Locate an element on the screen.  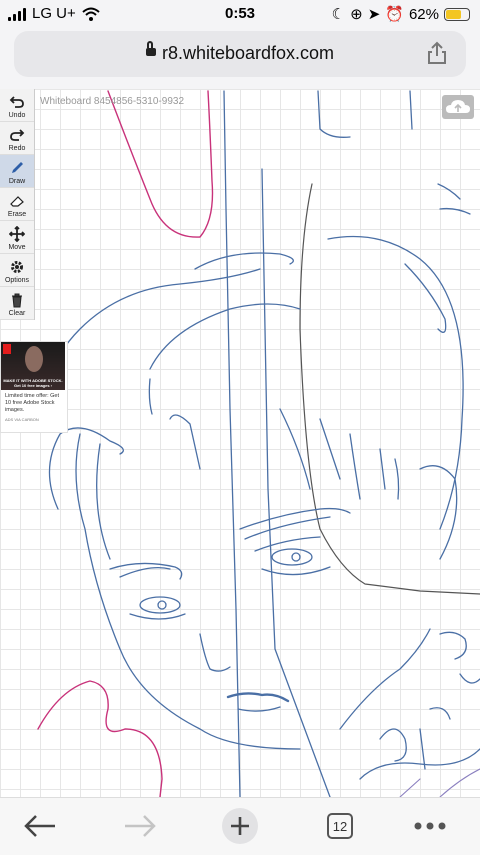
forward-button is located at coordinates (140, 826).